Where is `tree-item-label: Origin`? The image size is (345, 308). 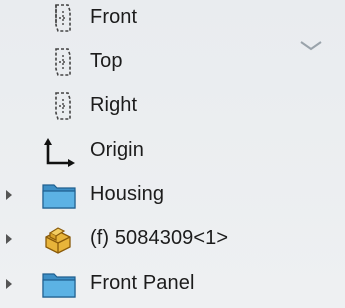 tree-item-label: Origin is located at coordinates (117, 150).